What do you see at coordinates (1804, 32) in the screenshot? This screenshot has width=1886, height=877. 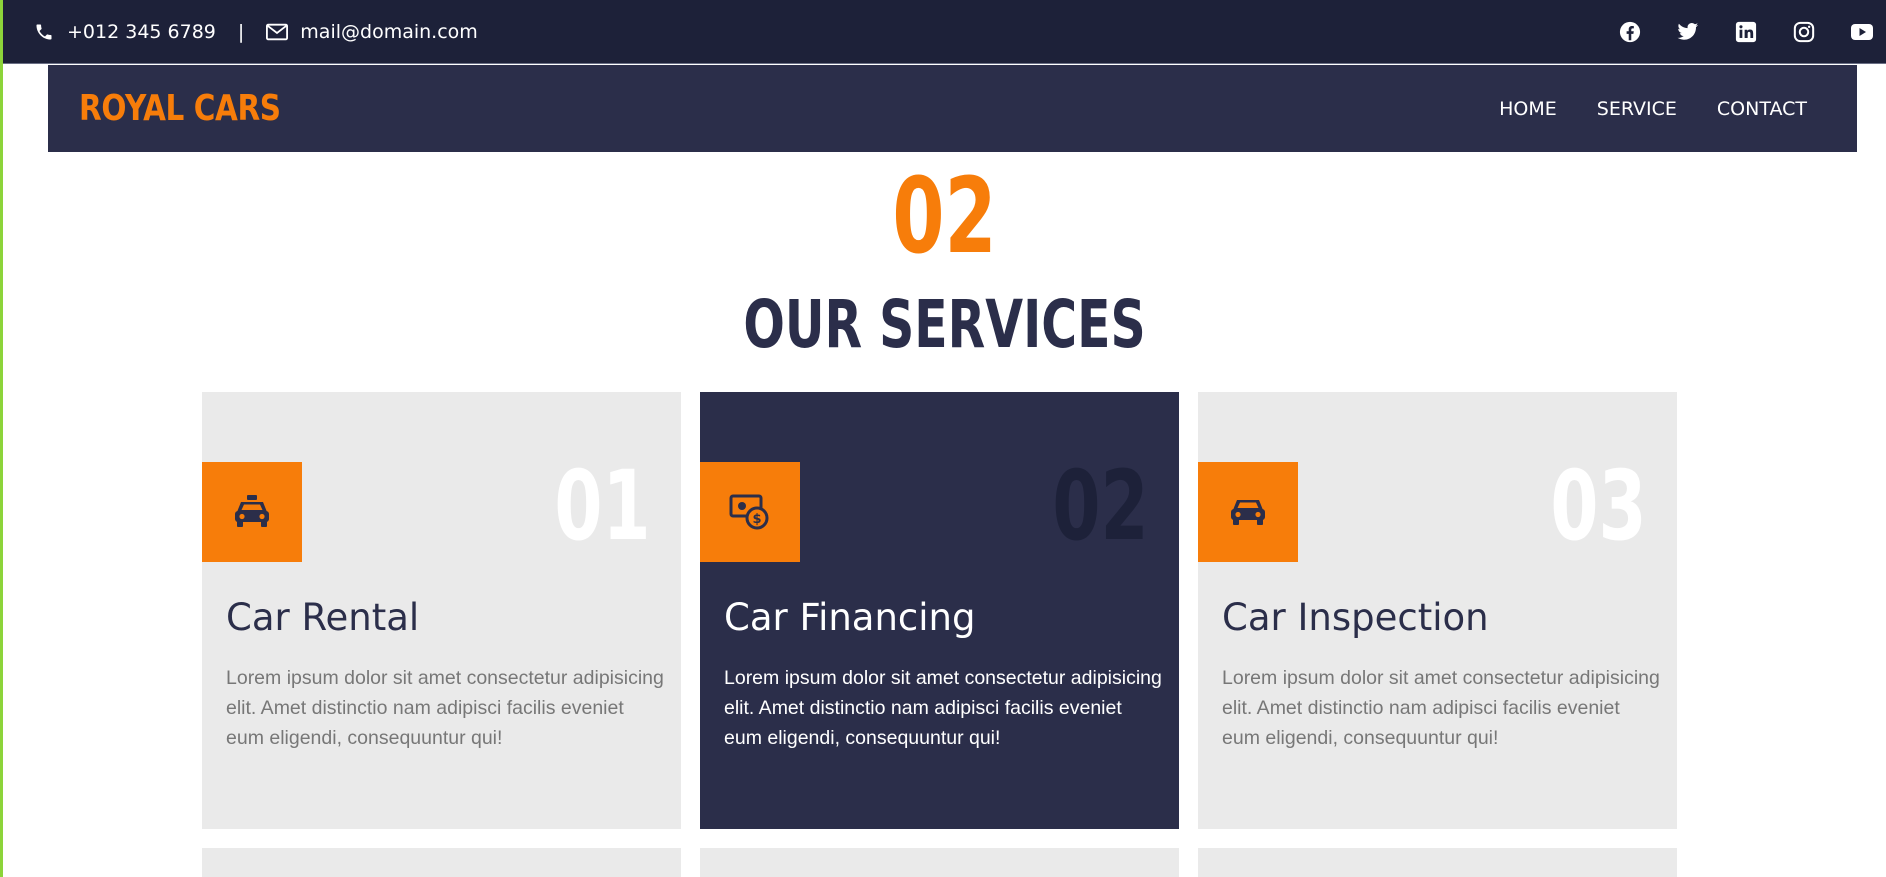 I see `instagram-icon` at bounding box center [1804, 32].